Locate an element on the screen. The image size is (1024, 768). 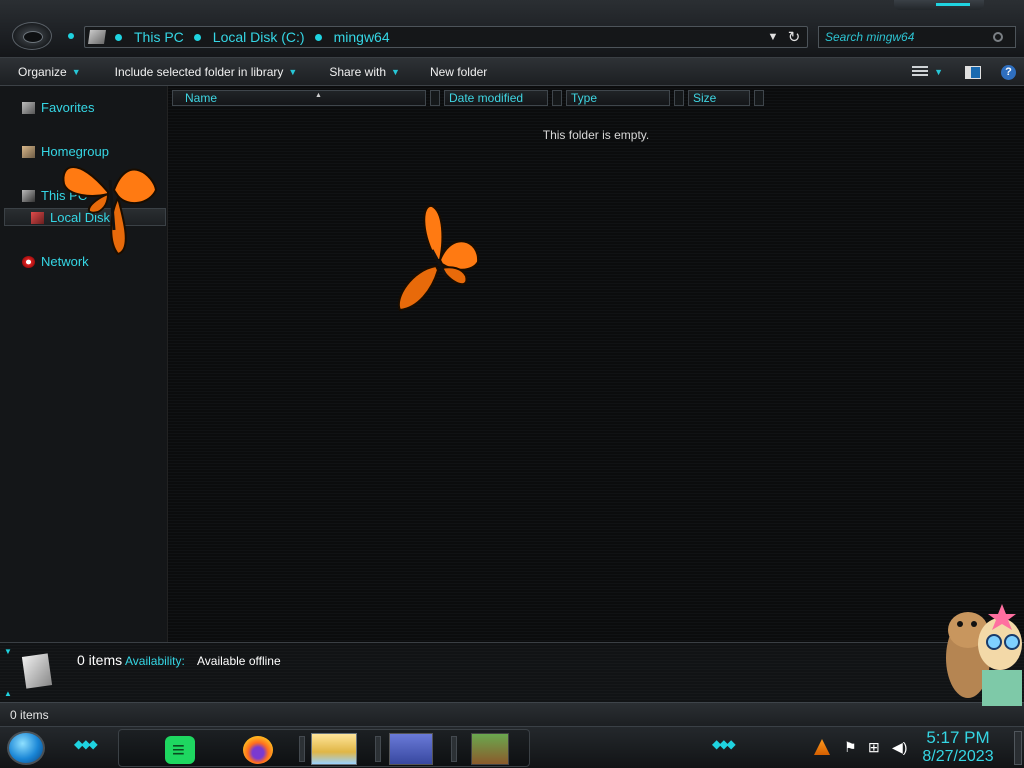
share-with-label: Share with is located at coordinates (358, 71).